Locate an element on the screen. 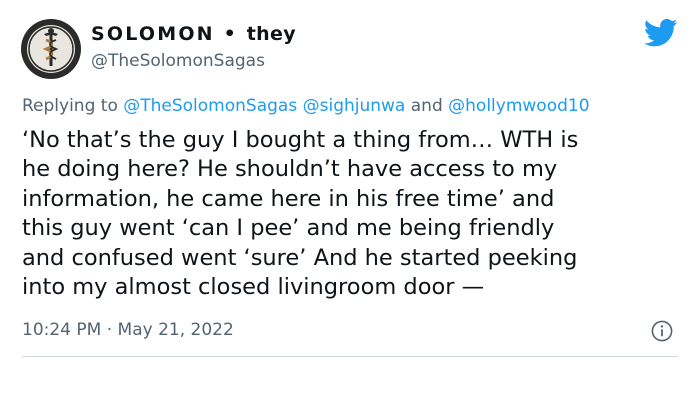 The height and width of the screenshot is (410, 700). mention-link: @TheSolomonSagas is located at coordinates (210, 106).